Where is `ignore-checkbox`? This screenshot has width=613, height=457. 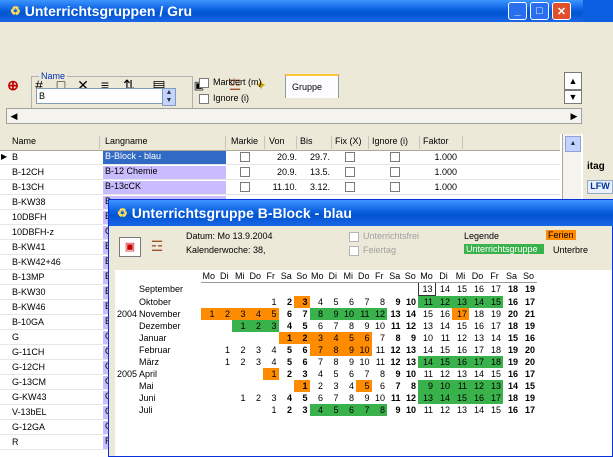 ignore-checkbox is located at coordinates (204, 99).